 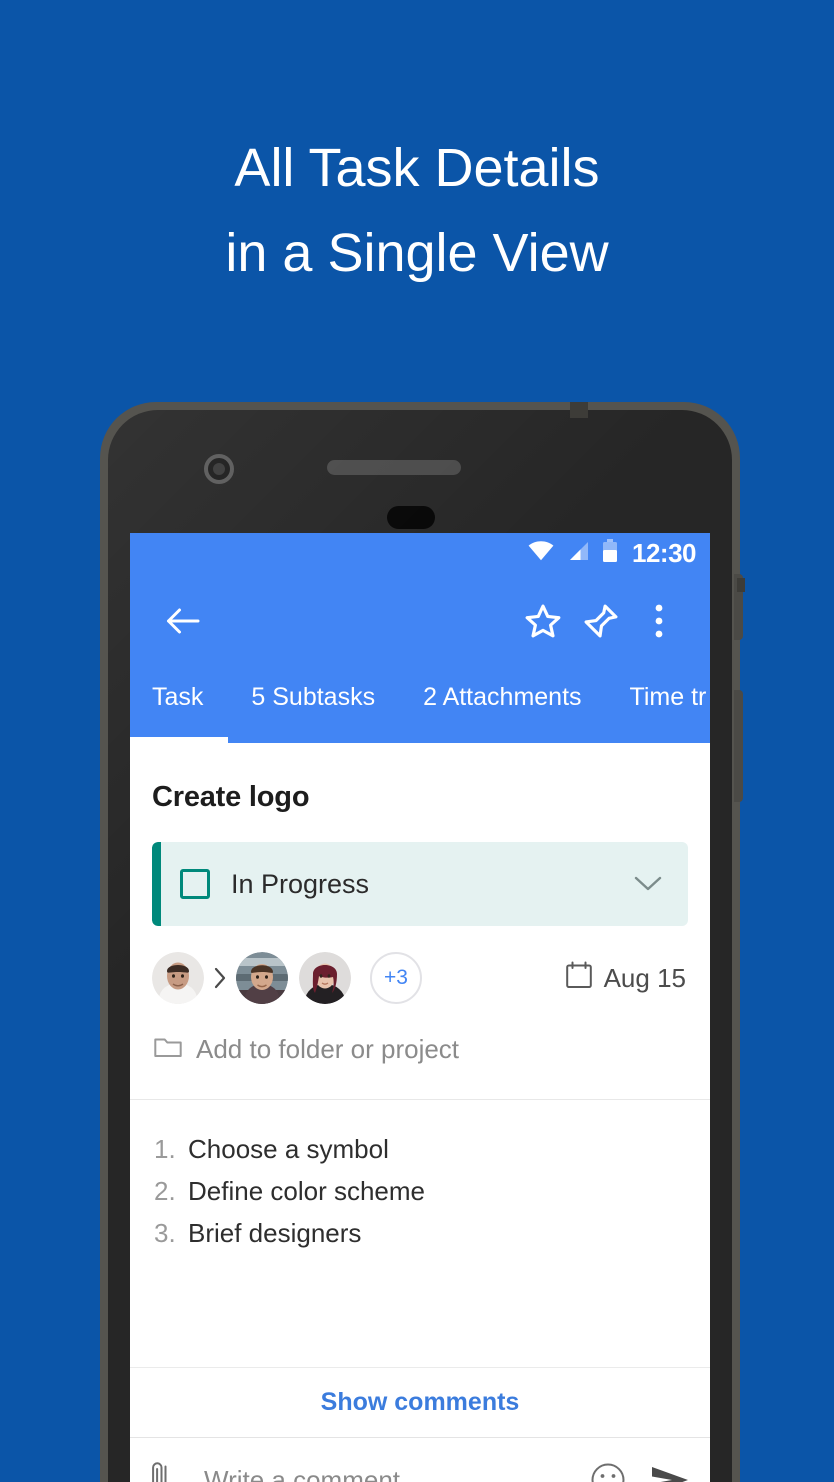 I want to click on list-item-text: Choose a symbol, so click(x=288, y=1149).